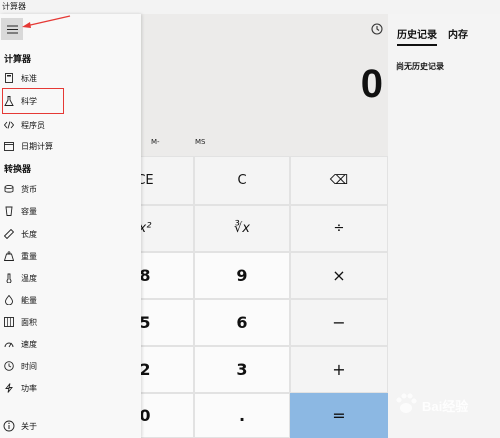 This screenshot has height=438, width=500. What do you see at coordinates (371, 84) in the screenshot?
I see `display-value: 0` at bounding box center [371, 84].